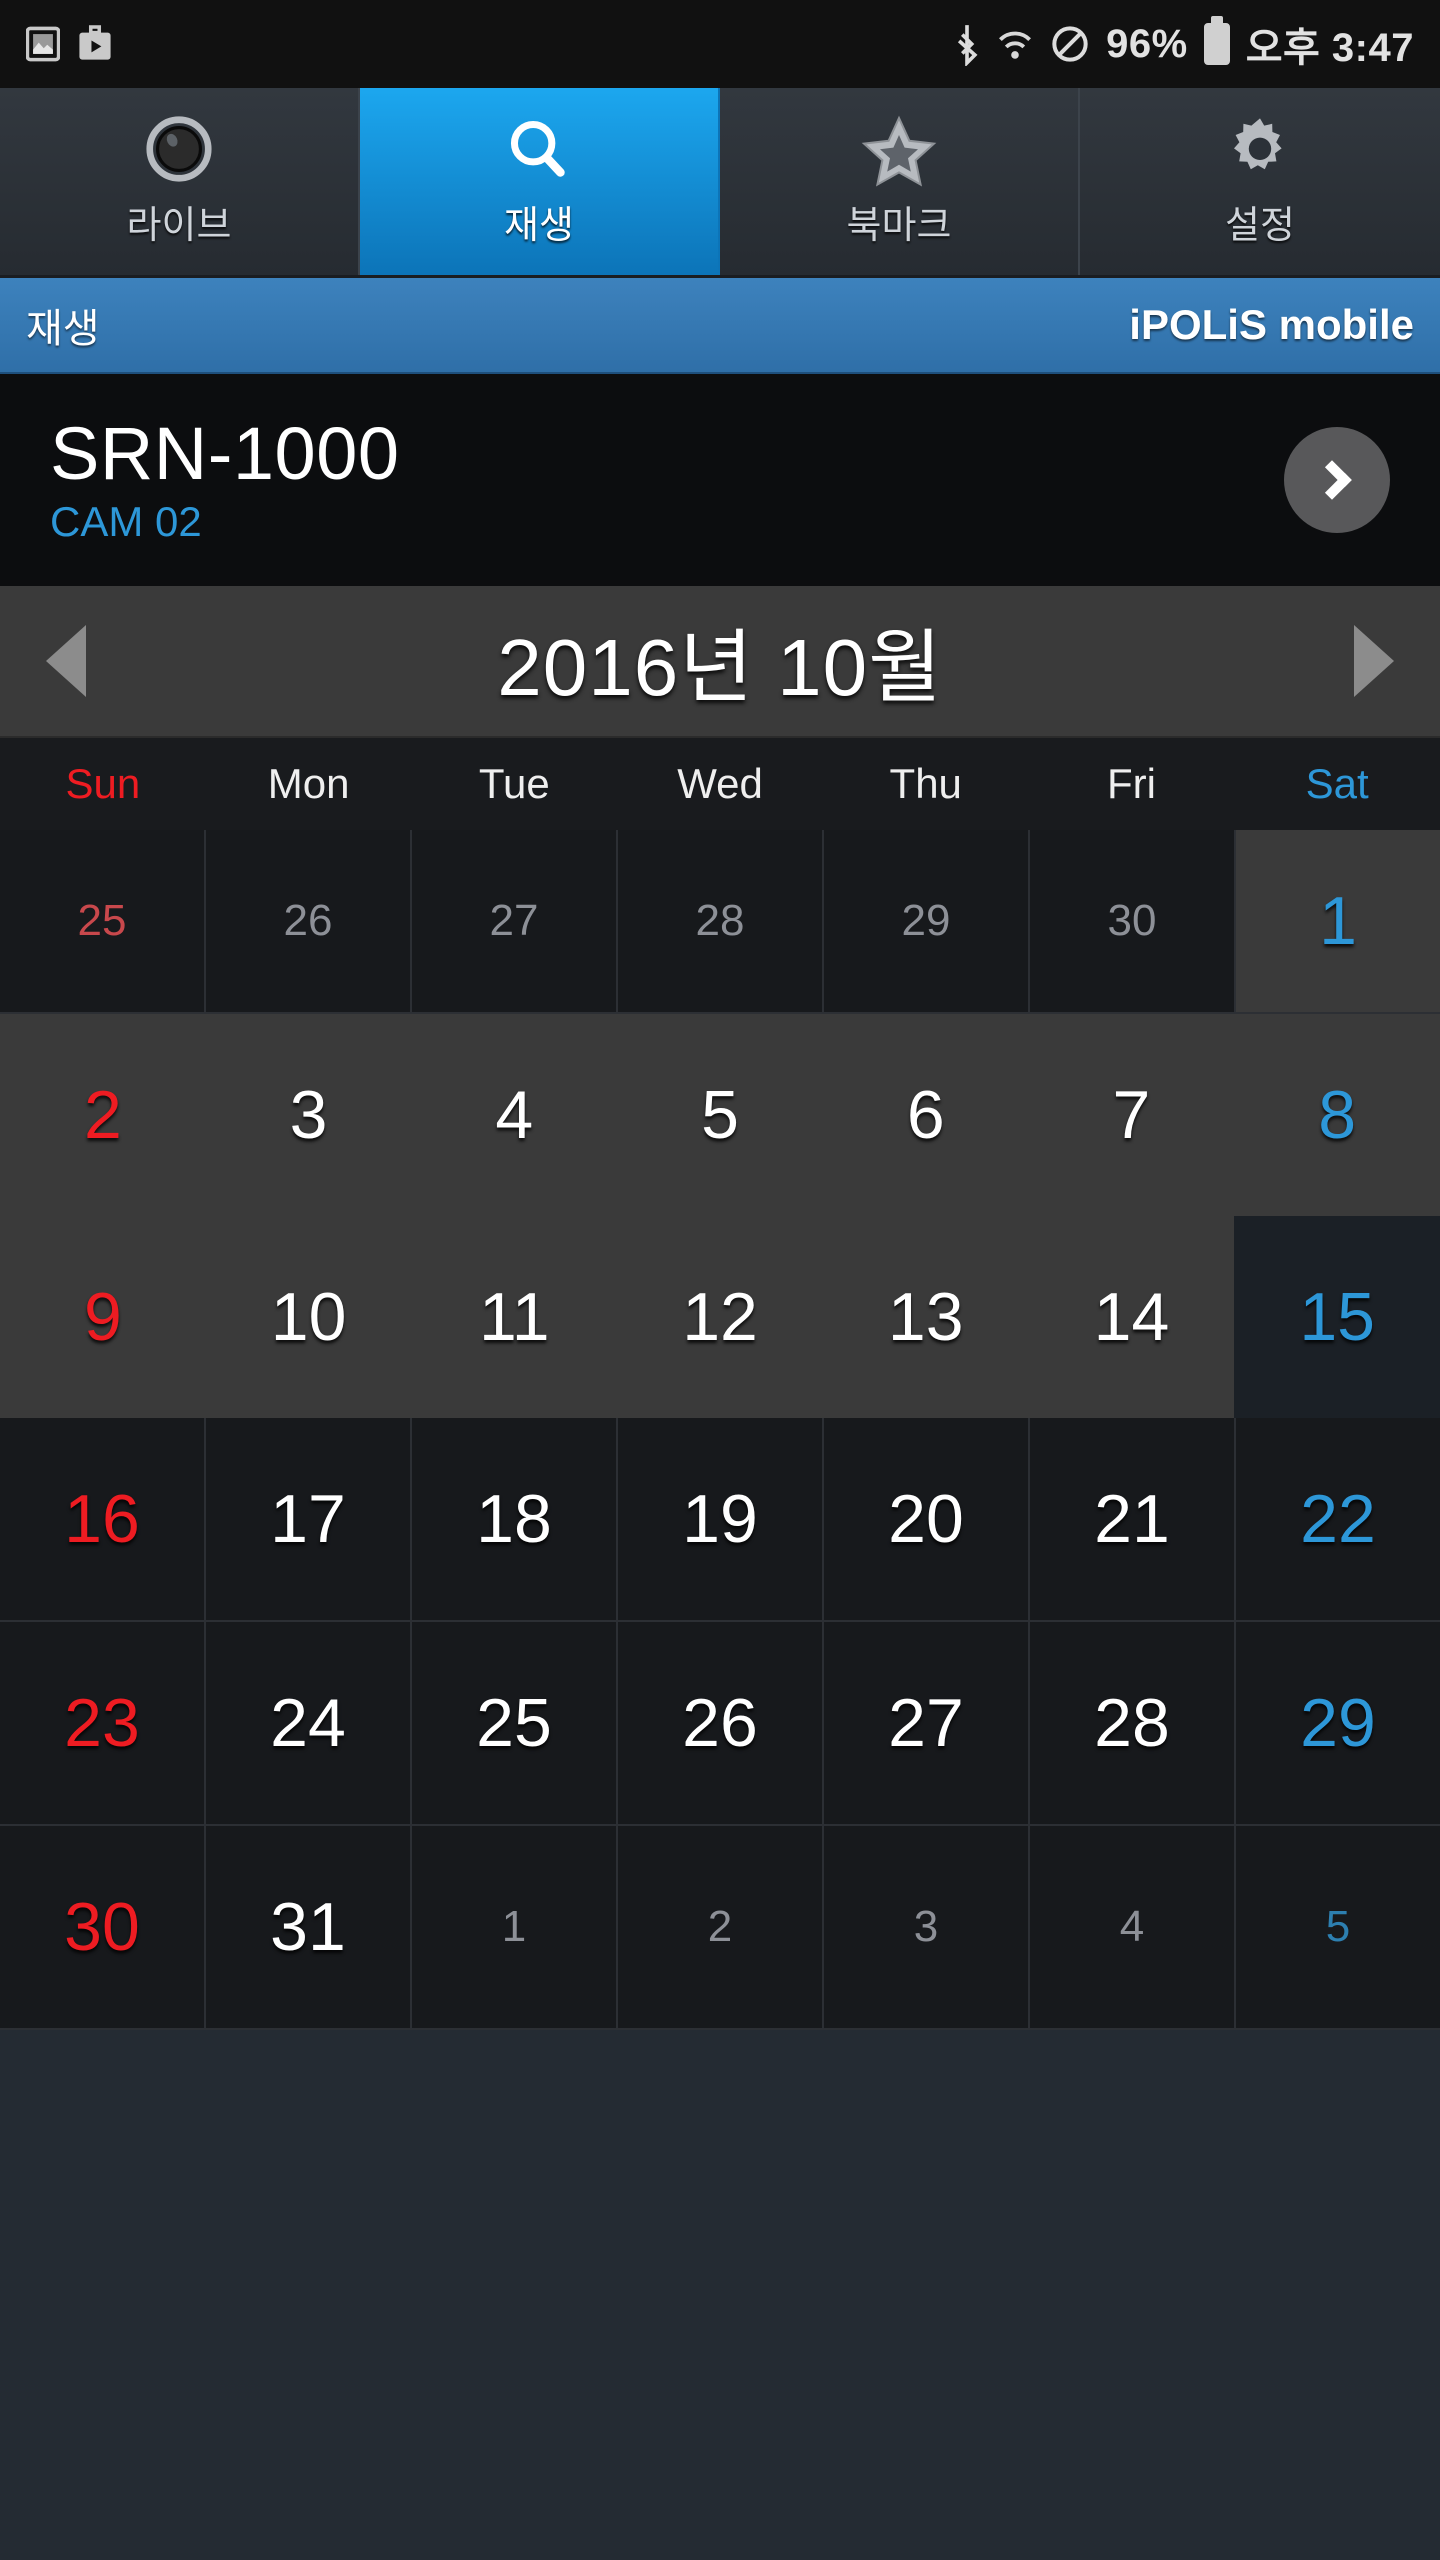 This screenshot has height=2560, width=1440. I want to click on tab-live: 라이브, so click(180, 181).